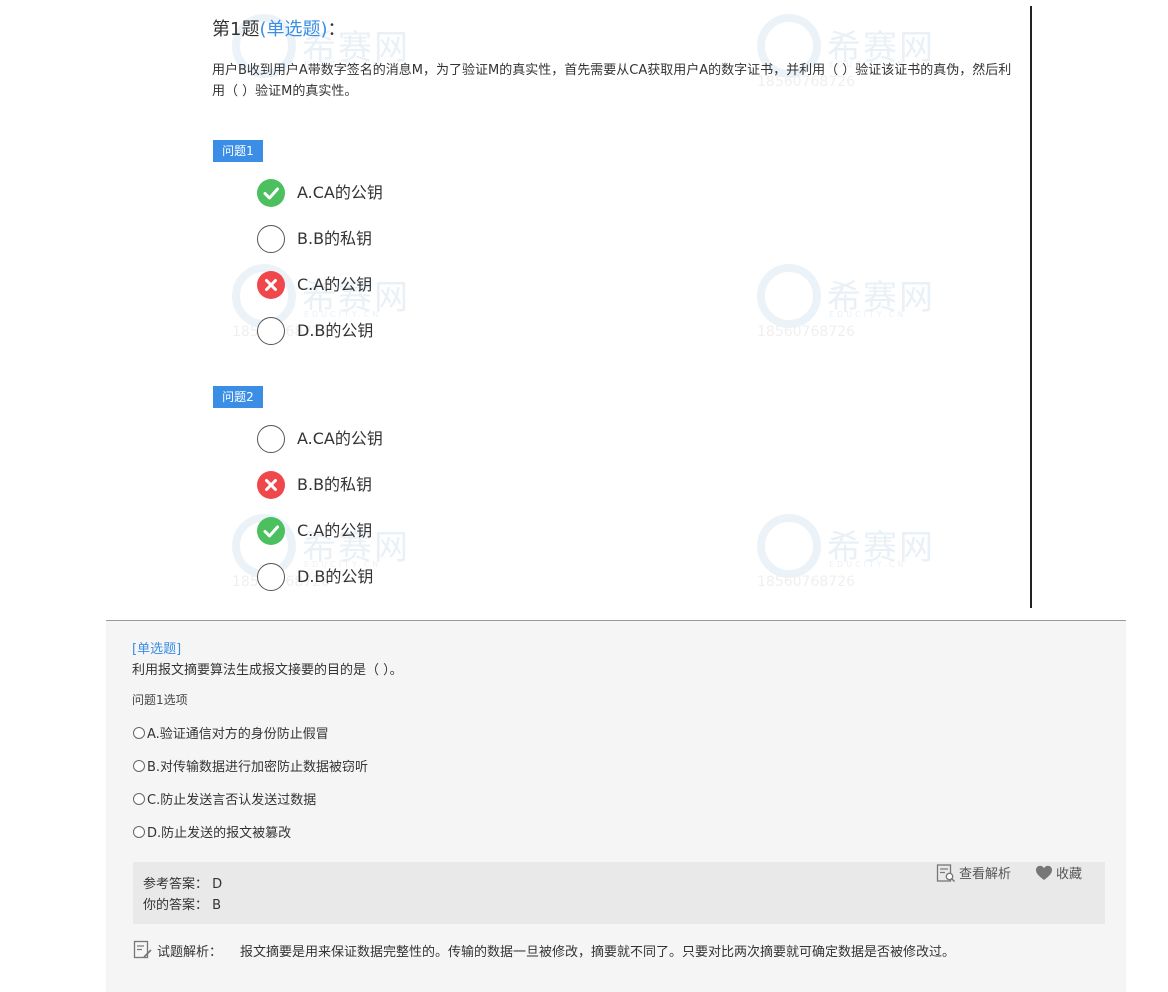 This screenshot has width=1168, height=992. I want to click on panel-option-label: D.防止发送的报文被篡改, so click(219, 833).